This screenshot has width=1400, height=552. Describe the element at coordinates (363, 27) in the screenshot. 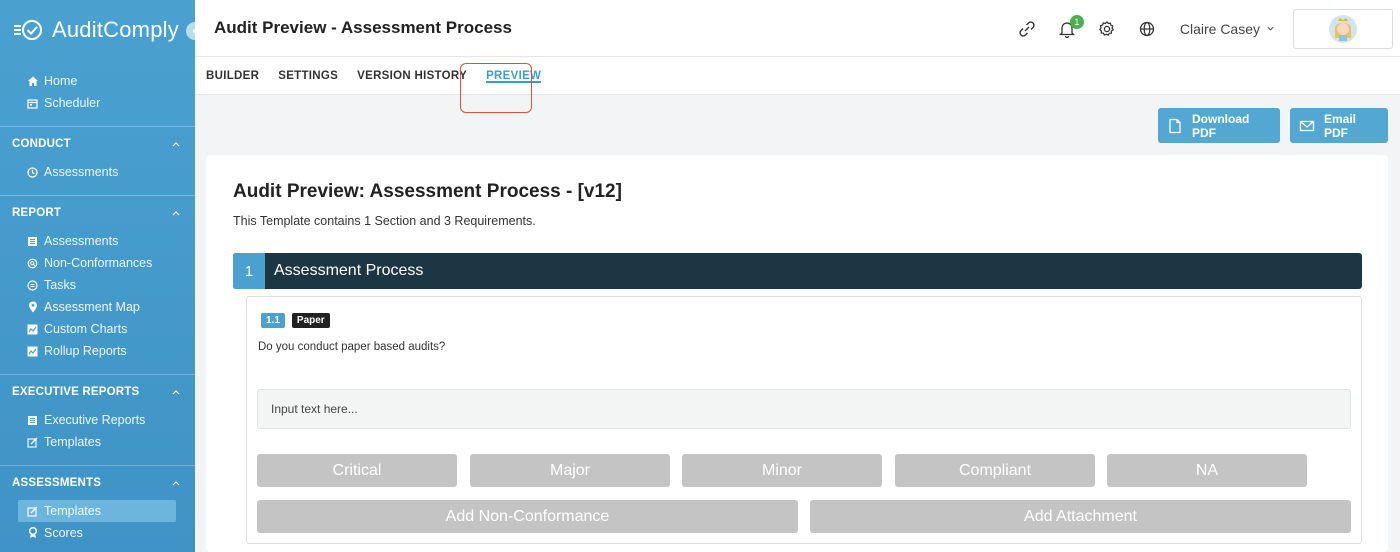

I see `page-title: Audit Preview - Assessment Process` at that location.